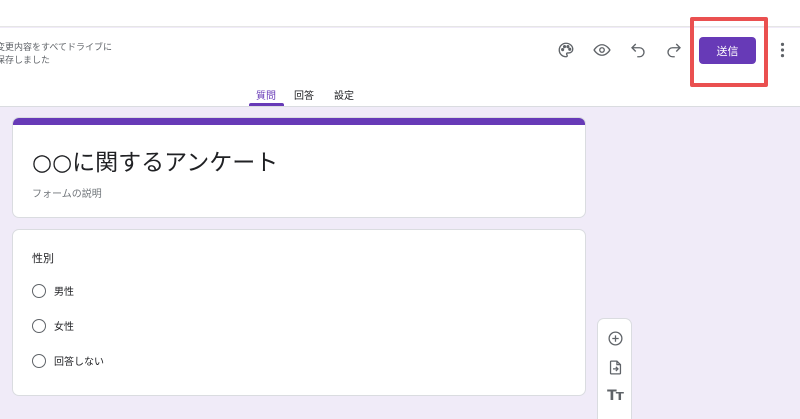 The image size is (800, 419). What do you see at coordinates (25, 61) in the screenshot?
I see `save-status-line2: 保存しました` at bounding box center [25, 61].